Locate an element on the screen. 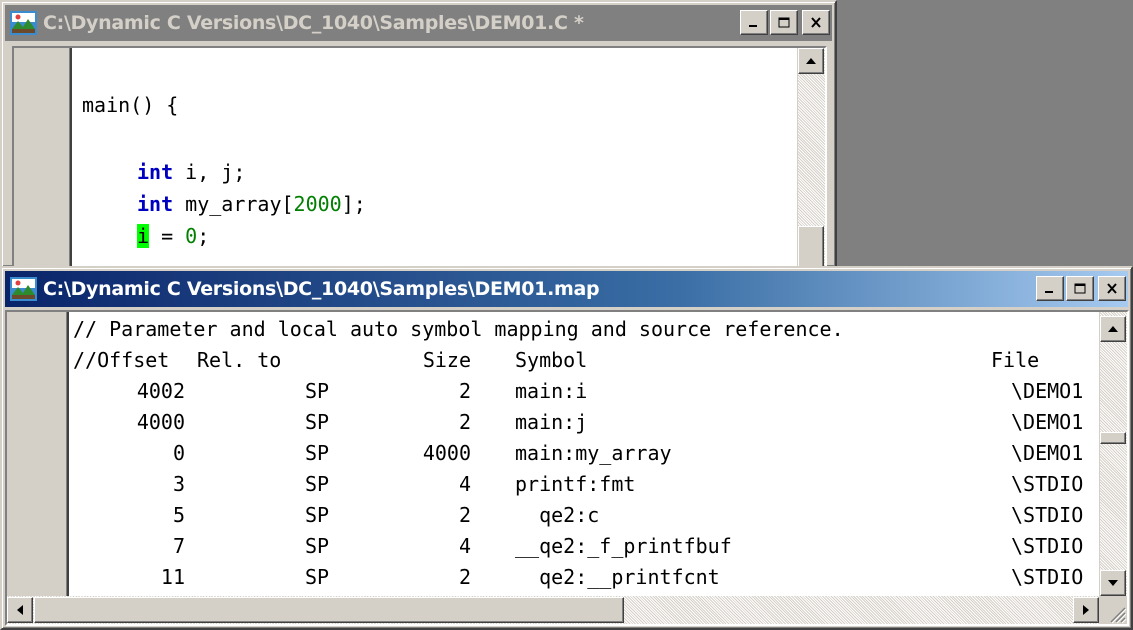 This screenshot has height=630, width=1133. header-symbol: Symbol is located at coordinates (551, 360).